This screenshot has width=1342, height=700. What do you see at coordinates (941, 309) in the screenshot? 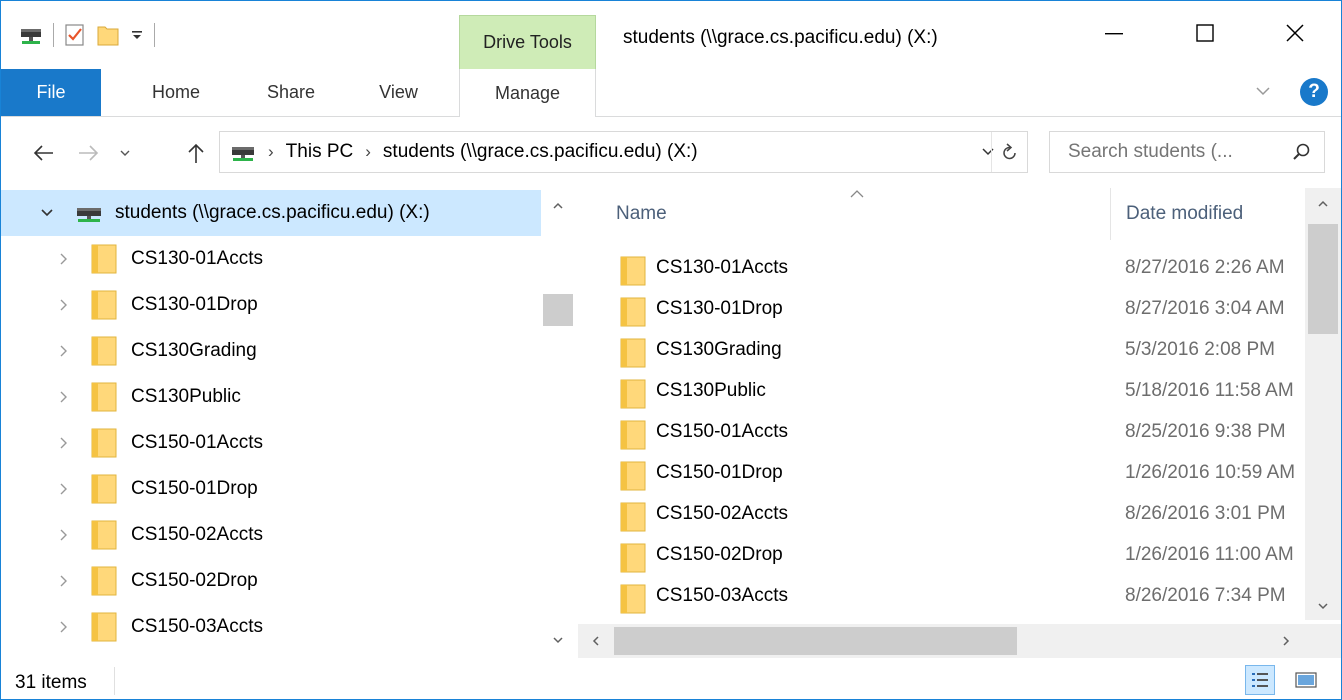
I see `list-item: CS130-01Drop 8/27/2016 3:04 AM` at bounding box center [941, 309].